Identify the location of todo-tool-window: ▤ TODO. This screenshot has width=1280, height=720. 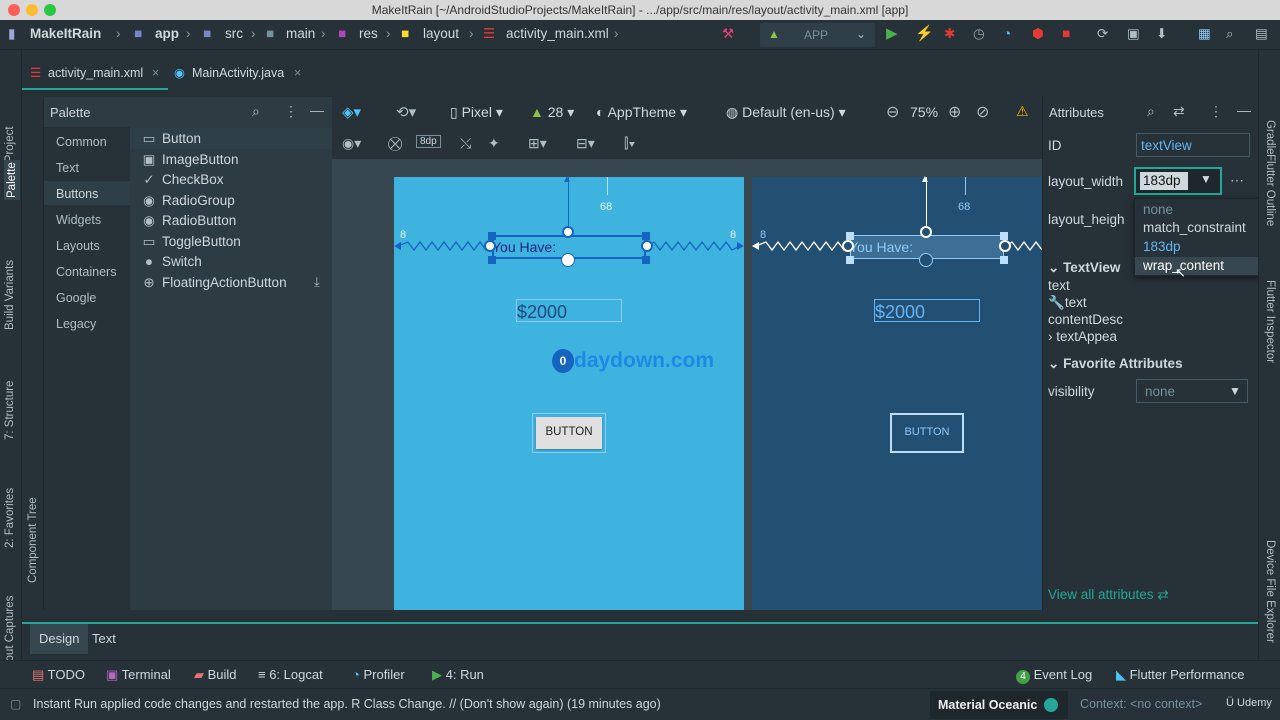
(58, 675).